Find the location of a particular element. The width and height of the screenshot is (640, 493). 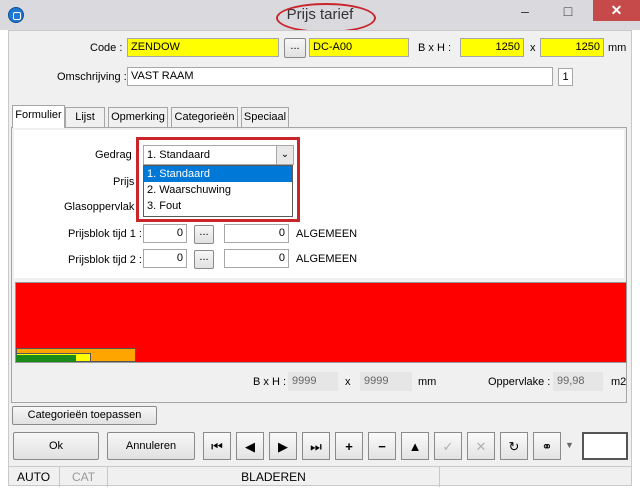

annuleren-button: Annuleren is located at coordinates (151, 446).